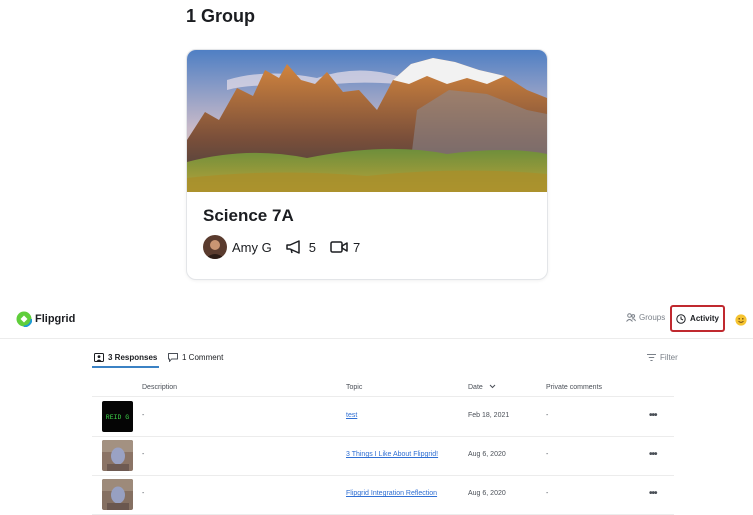 The image size is (753, 515). I want to click on tab-comments: 1 Comment, so click(195, 357).